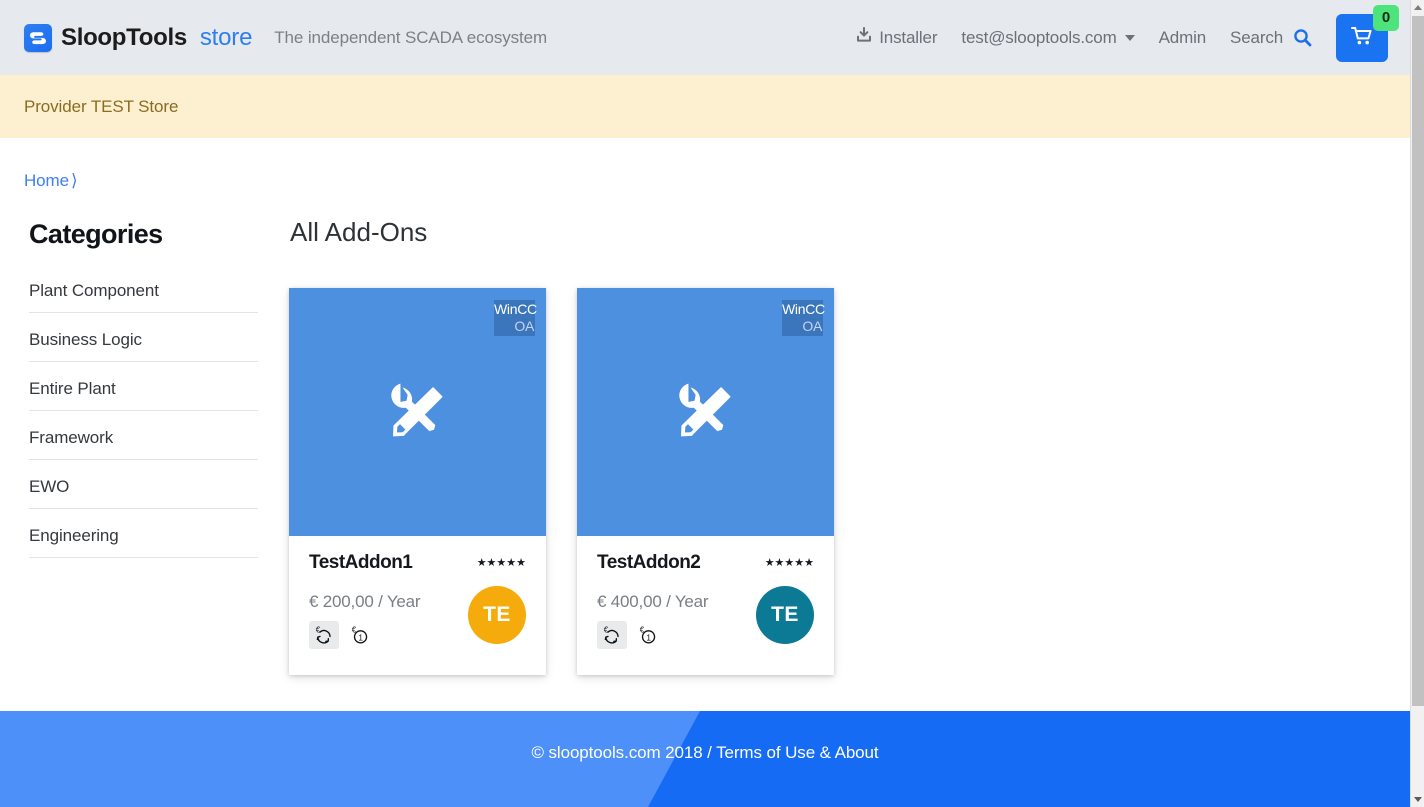  What do you see at coordinates (1302, 37) in the screenshot?
I see `search-icon` at bounding box center [1302, 37].